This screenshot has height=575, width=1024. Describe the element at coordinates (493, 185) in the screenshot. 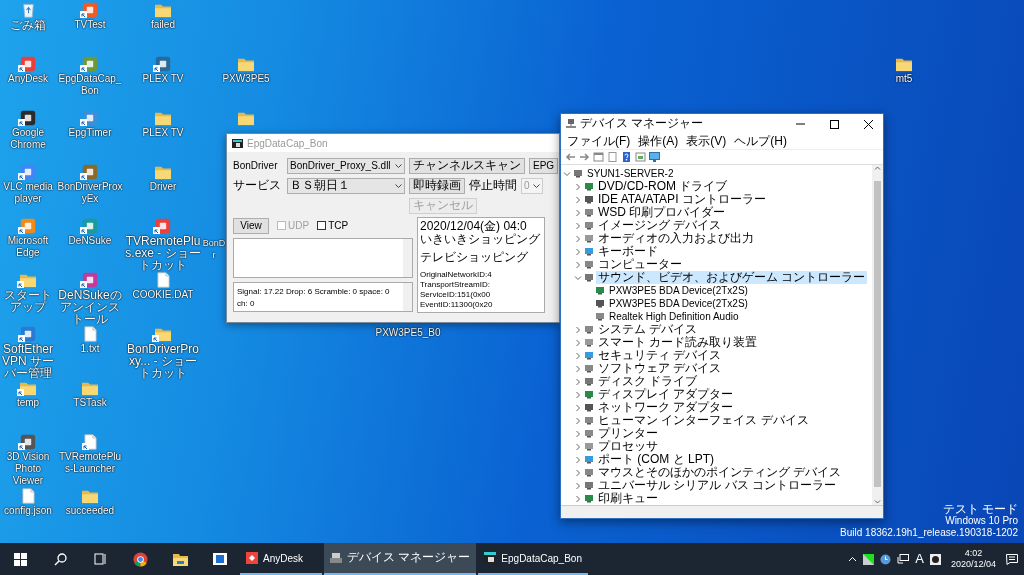

I see `field-label: 停止時間` at that location.